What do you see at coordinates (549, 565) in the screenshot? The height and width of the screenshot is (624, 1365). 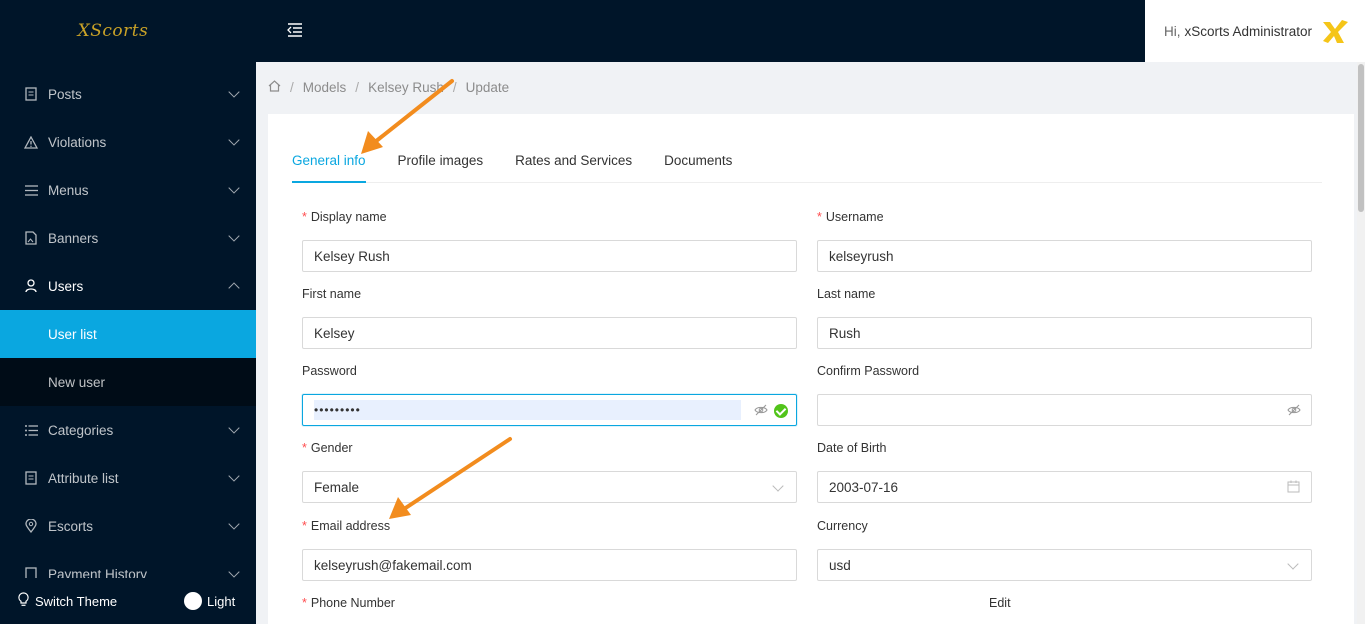 I see `email-input: kelseyrush@fakemail.com` at bounding box center [549, 565].